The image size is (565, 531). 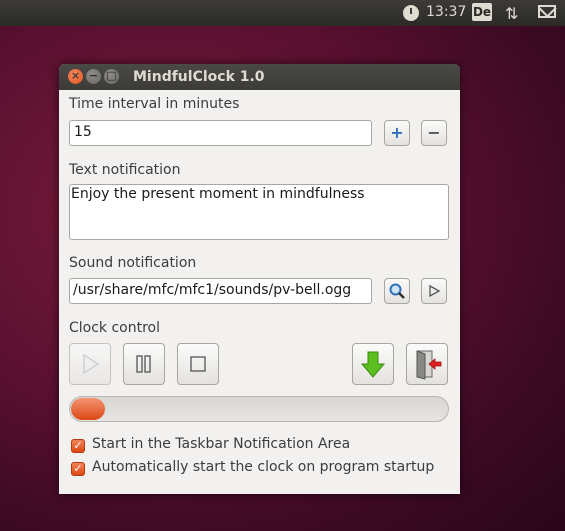 I want to click on exit-door-icon, so click(x=429, y=365).